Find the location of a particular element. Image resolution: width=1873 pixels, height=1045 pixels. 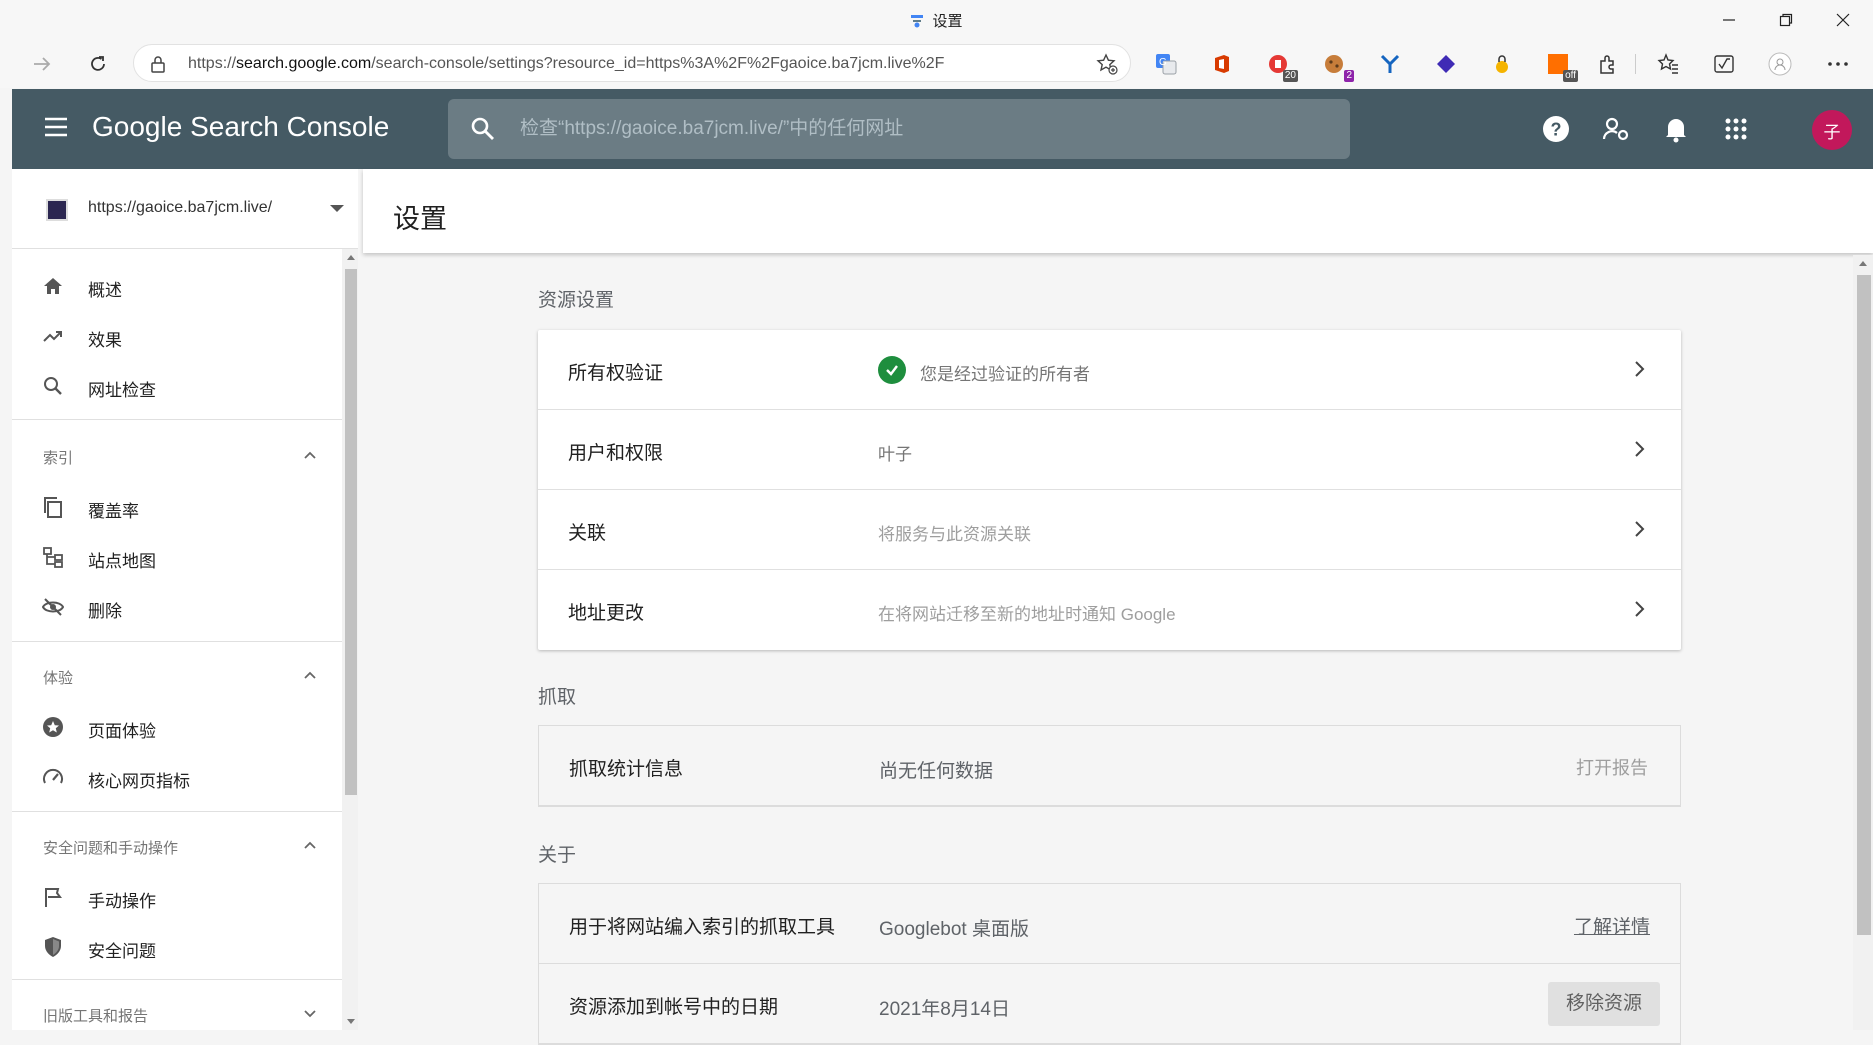

resource-settings-title: 资源设置 is located at coordinates (576, 300).